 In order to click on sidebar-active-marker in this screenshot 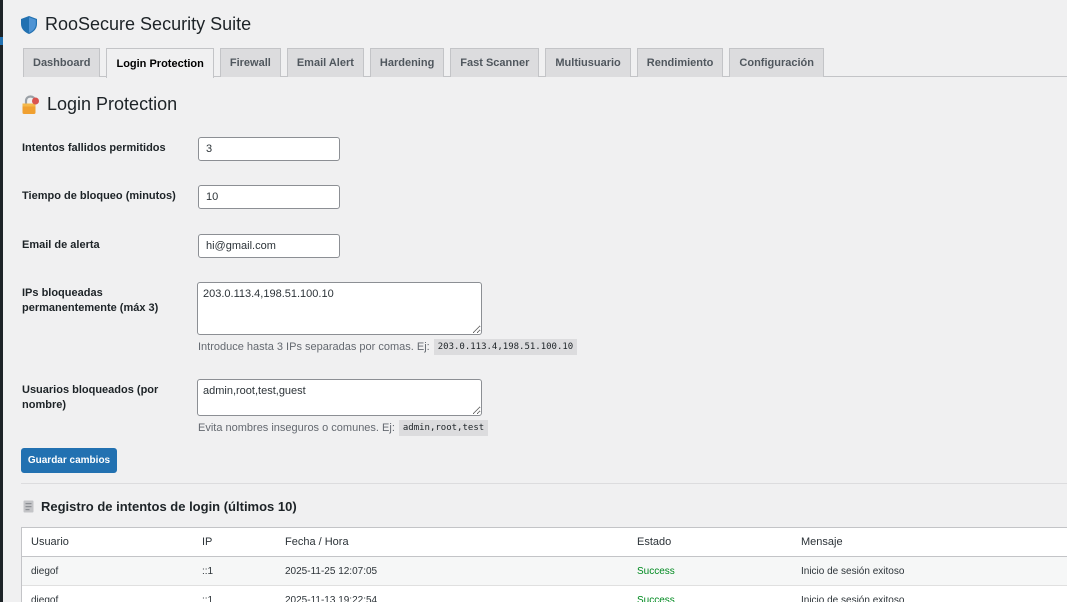, I will do `click(1, 41)`.